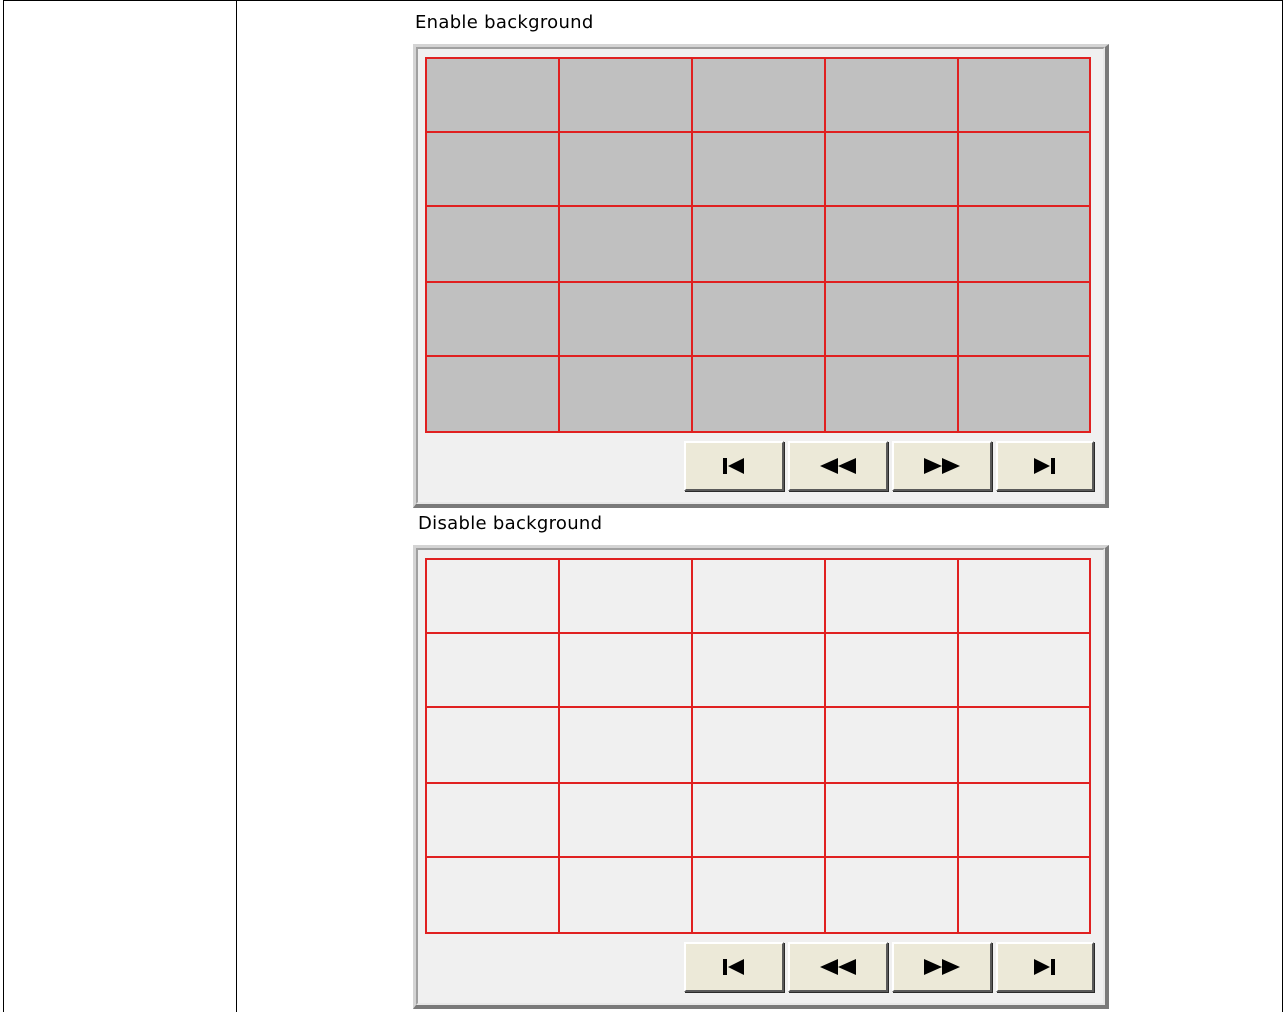 This screenshot has width=1286, height=1012. I want to click on panel-caption: Enable background, so click(504, 22).